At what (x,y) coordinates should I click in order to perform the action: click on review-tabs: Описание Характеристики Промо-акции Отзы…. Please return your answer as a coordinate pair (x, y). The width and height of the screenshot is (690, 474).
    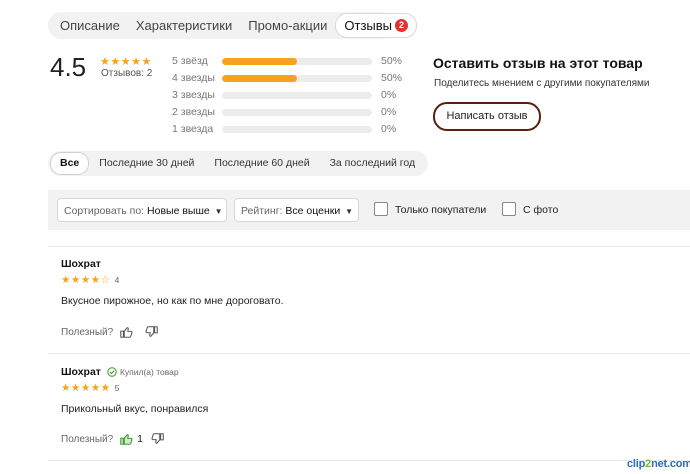
    Looking at the image, I should click on (233, 25).